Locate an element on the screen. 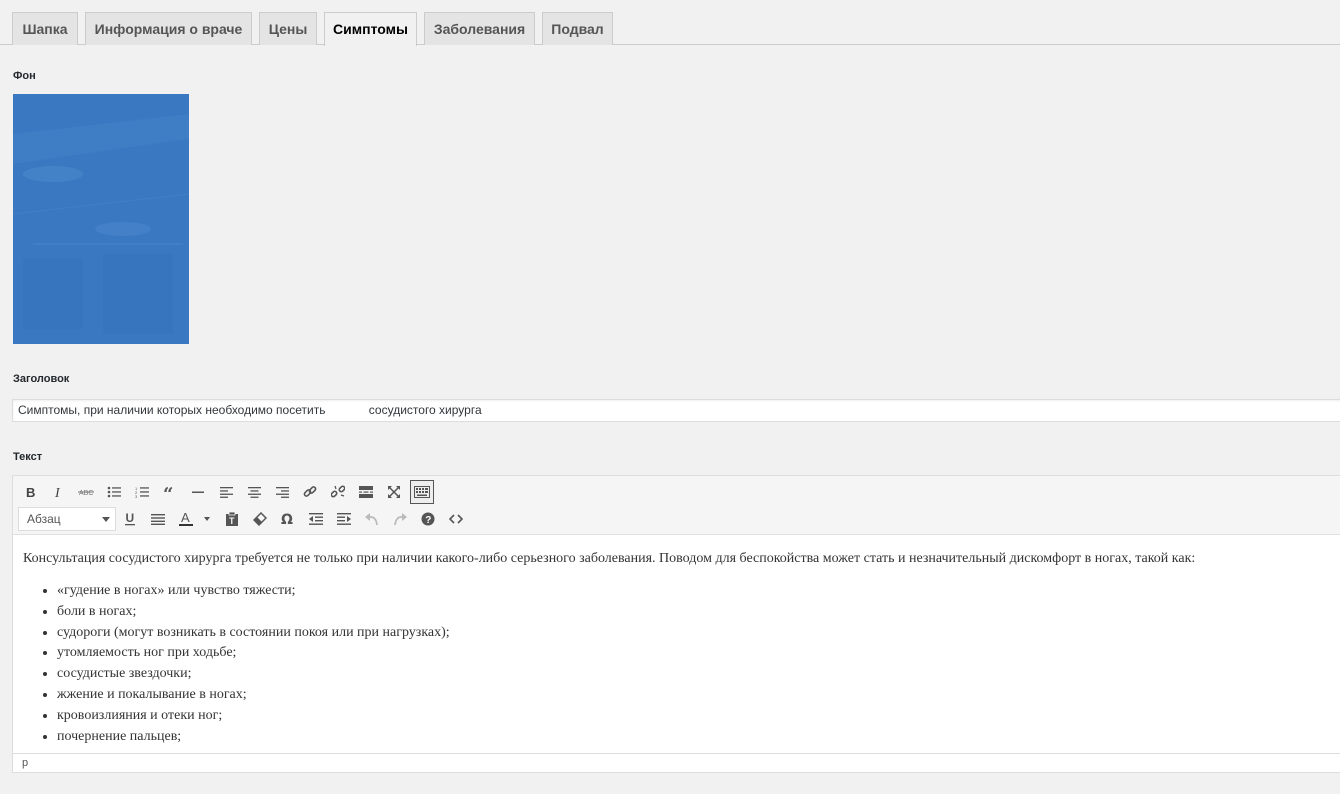 This screenshot has width=1340, height=794. help-icon: ? is located at coordinates (428, 519).